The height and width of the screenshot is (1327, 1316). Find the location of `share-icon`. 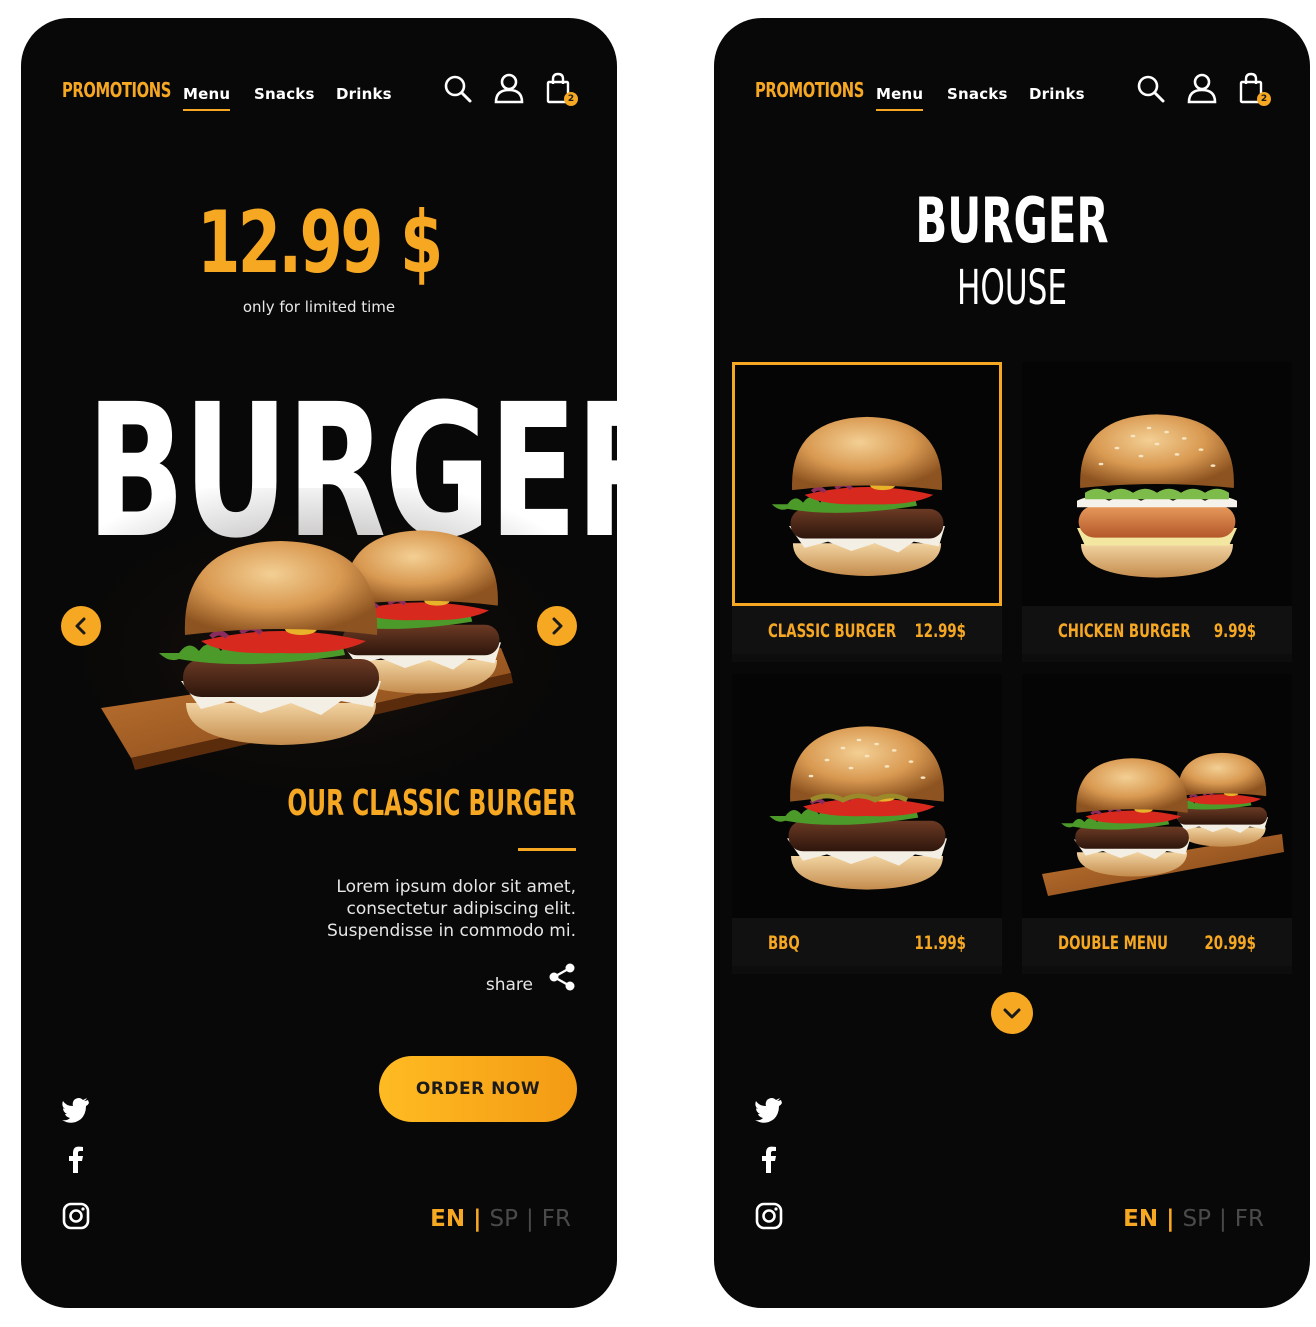

share-icon is located at coordinates (562, 977).